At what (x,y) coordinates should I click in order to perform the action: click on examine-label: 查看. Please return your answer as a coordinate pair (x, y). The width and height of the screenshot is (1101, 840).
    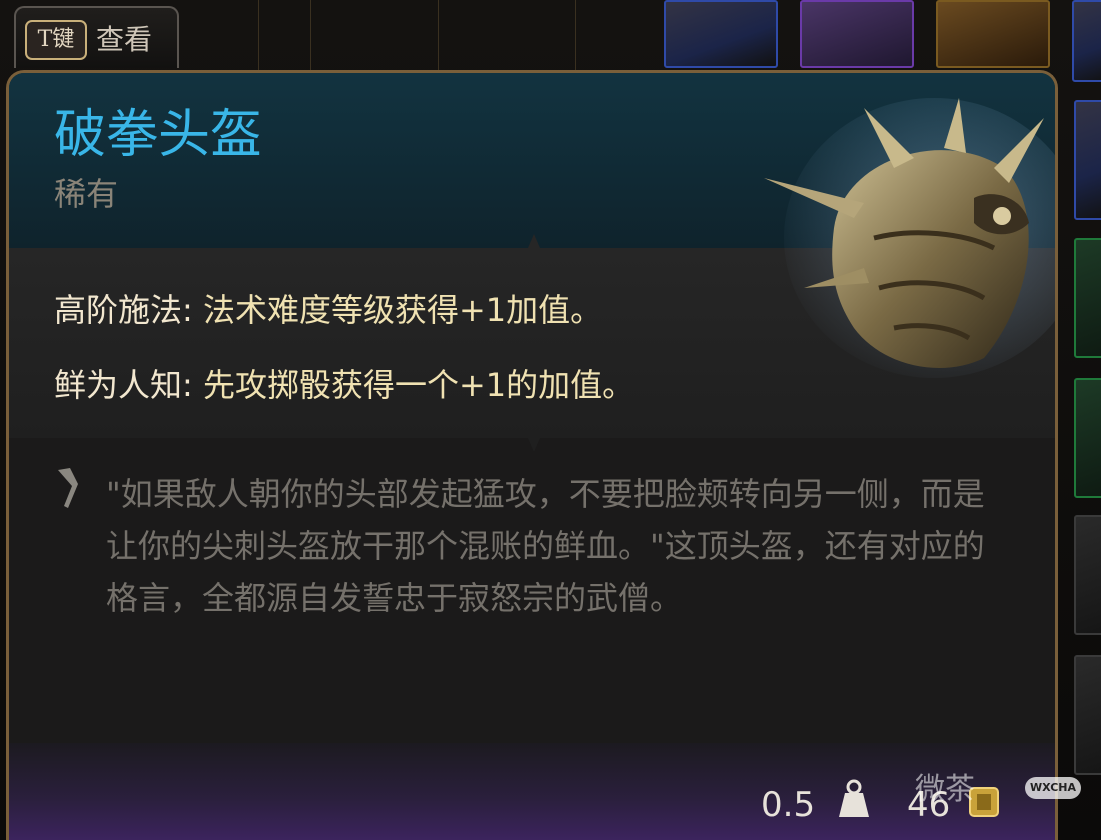
    Looking at the image, I should click on (124, 39).